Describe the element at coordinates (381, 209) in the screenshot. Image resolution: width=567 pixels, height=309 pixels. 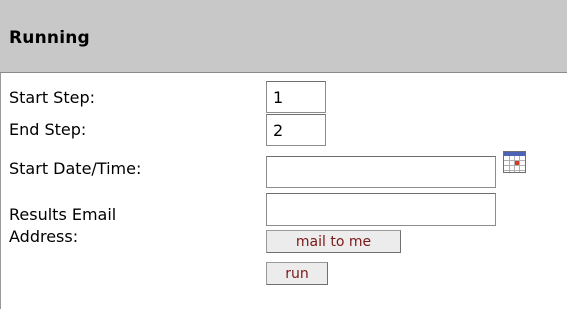
I see `results-email-input` at that location.